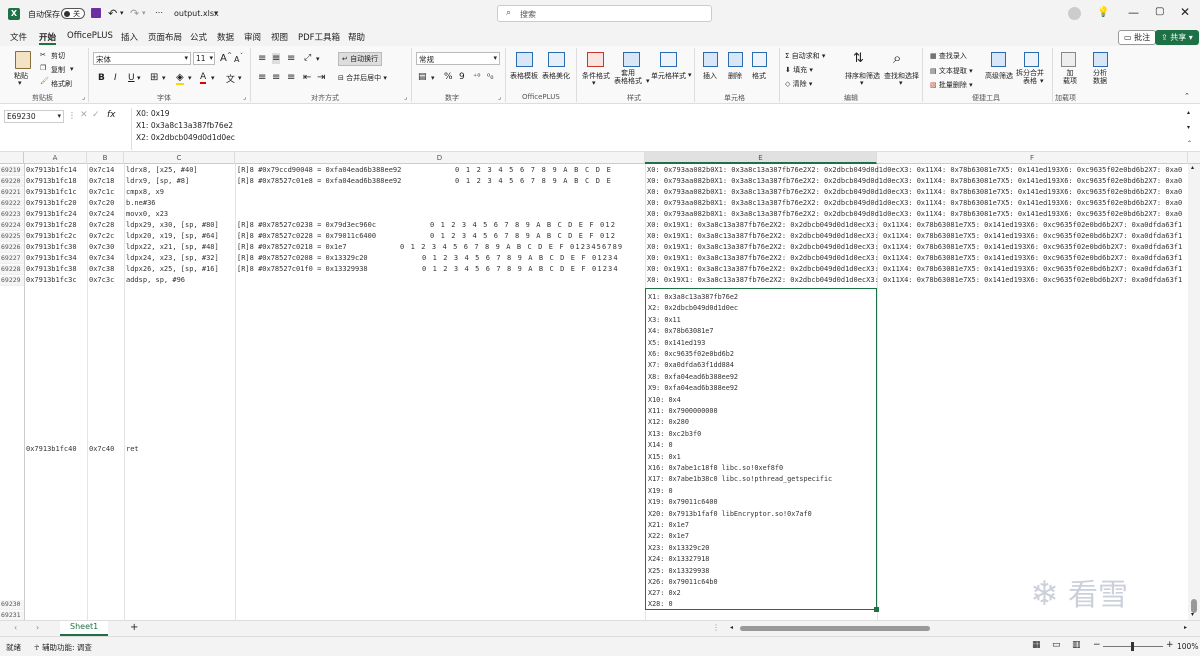 This screenshot has width=1200, height=656. I want to click on bold-button: B, so click(101, 78).